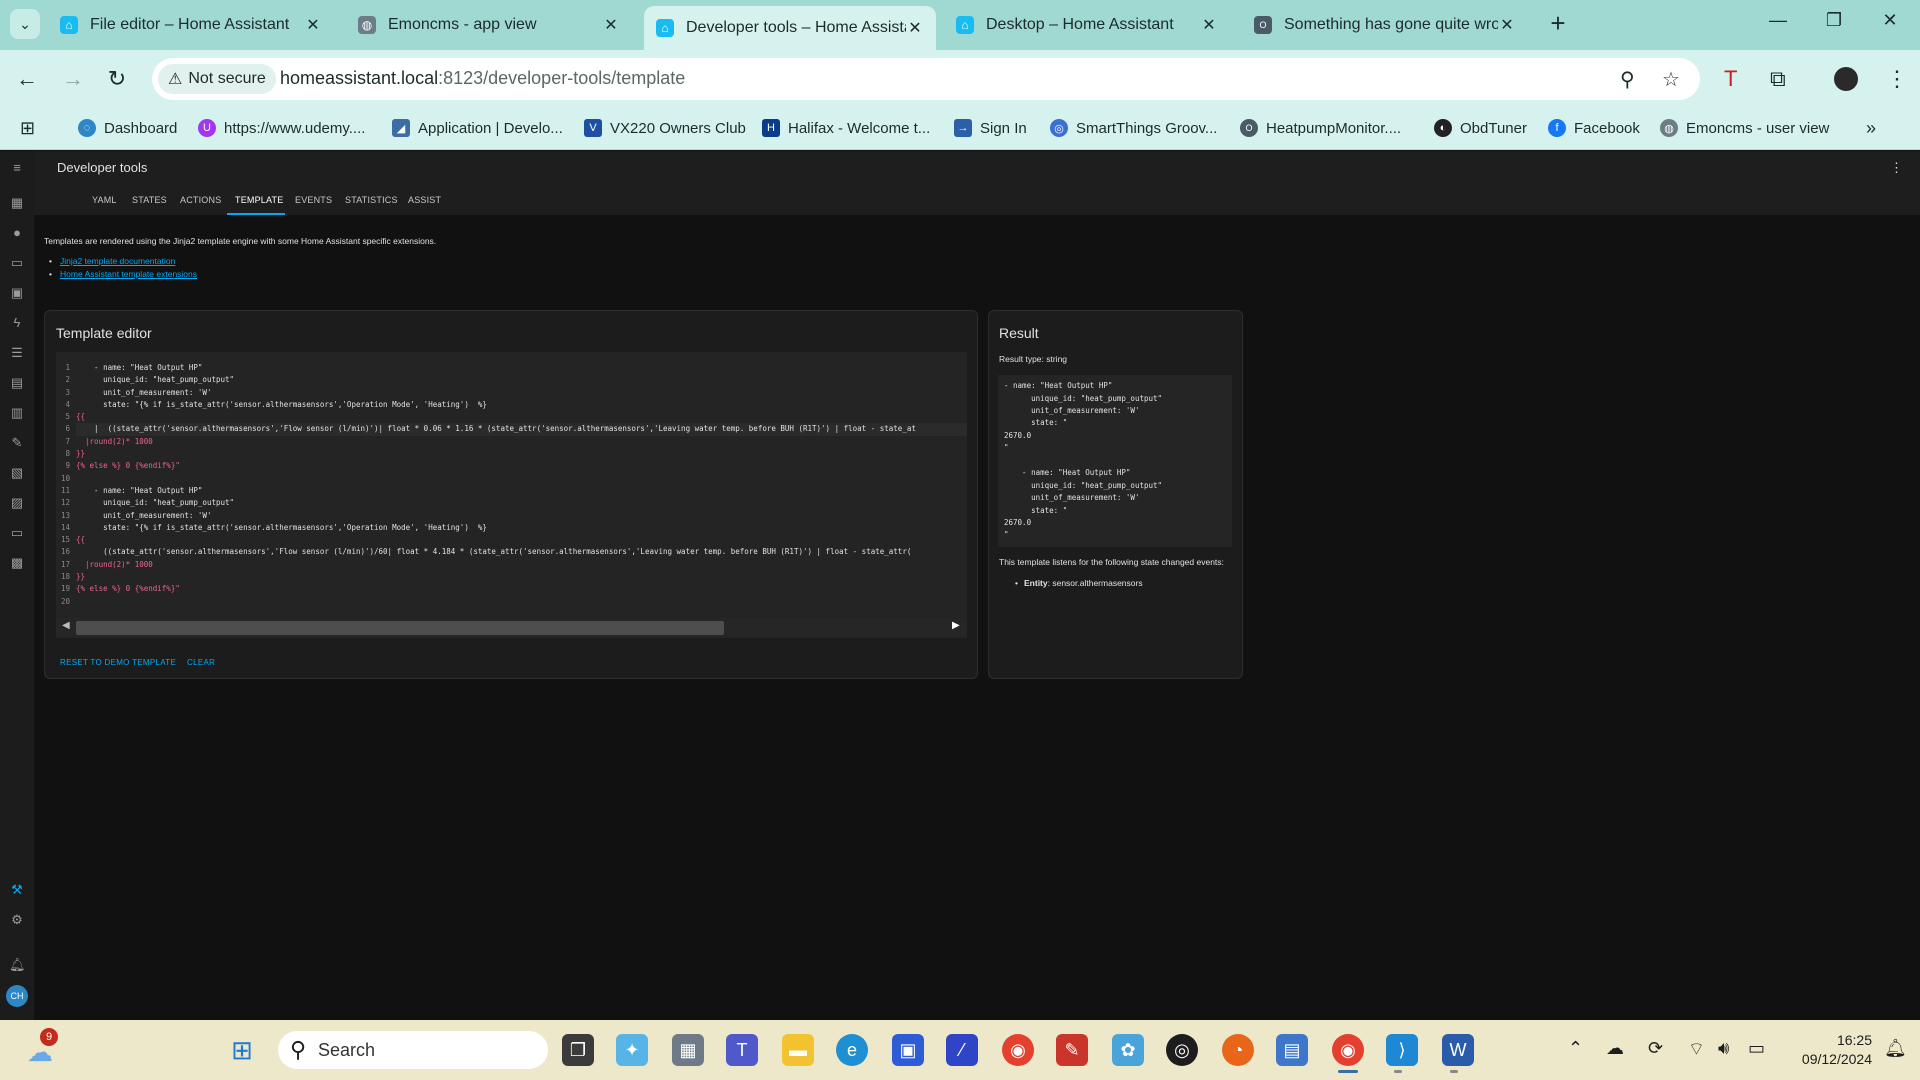 This screenshot has width=1920, height=1080. Describe the element at coordinates (127, 128) in the screenshot. I see `bookmark-dashboard: ◌ Dashboard` at that location.